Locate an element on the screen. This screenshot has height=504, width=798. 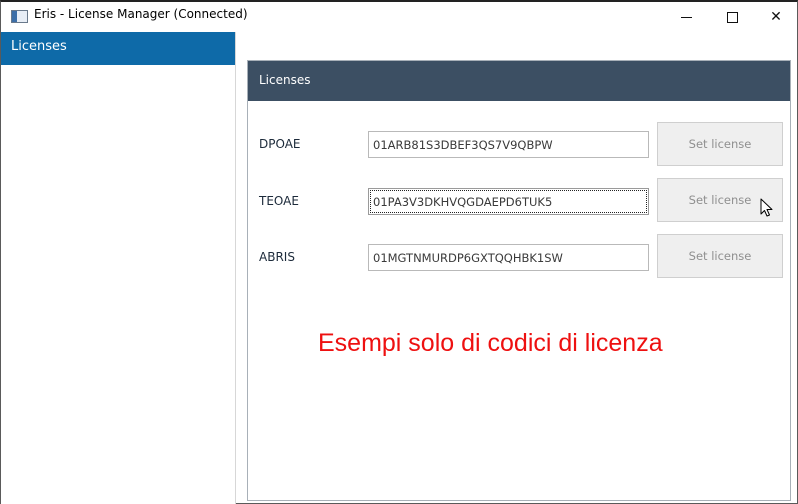
maximize-icon is located at coordinates (732, 17).